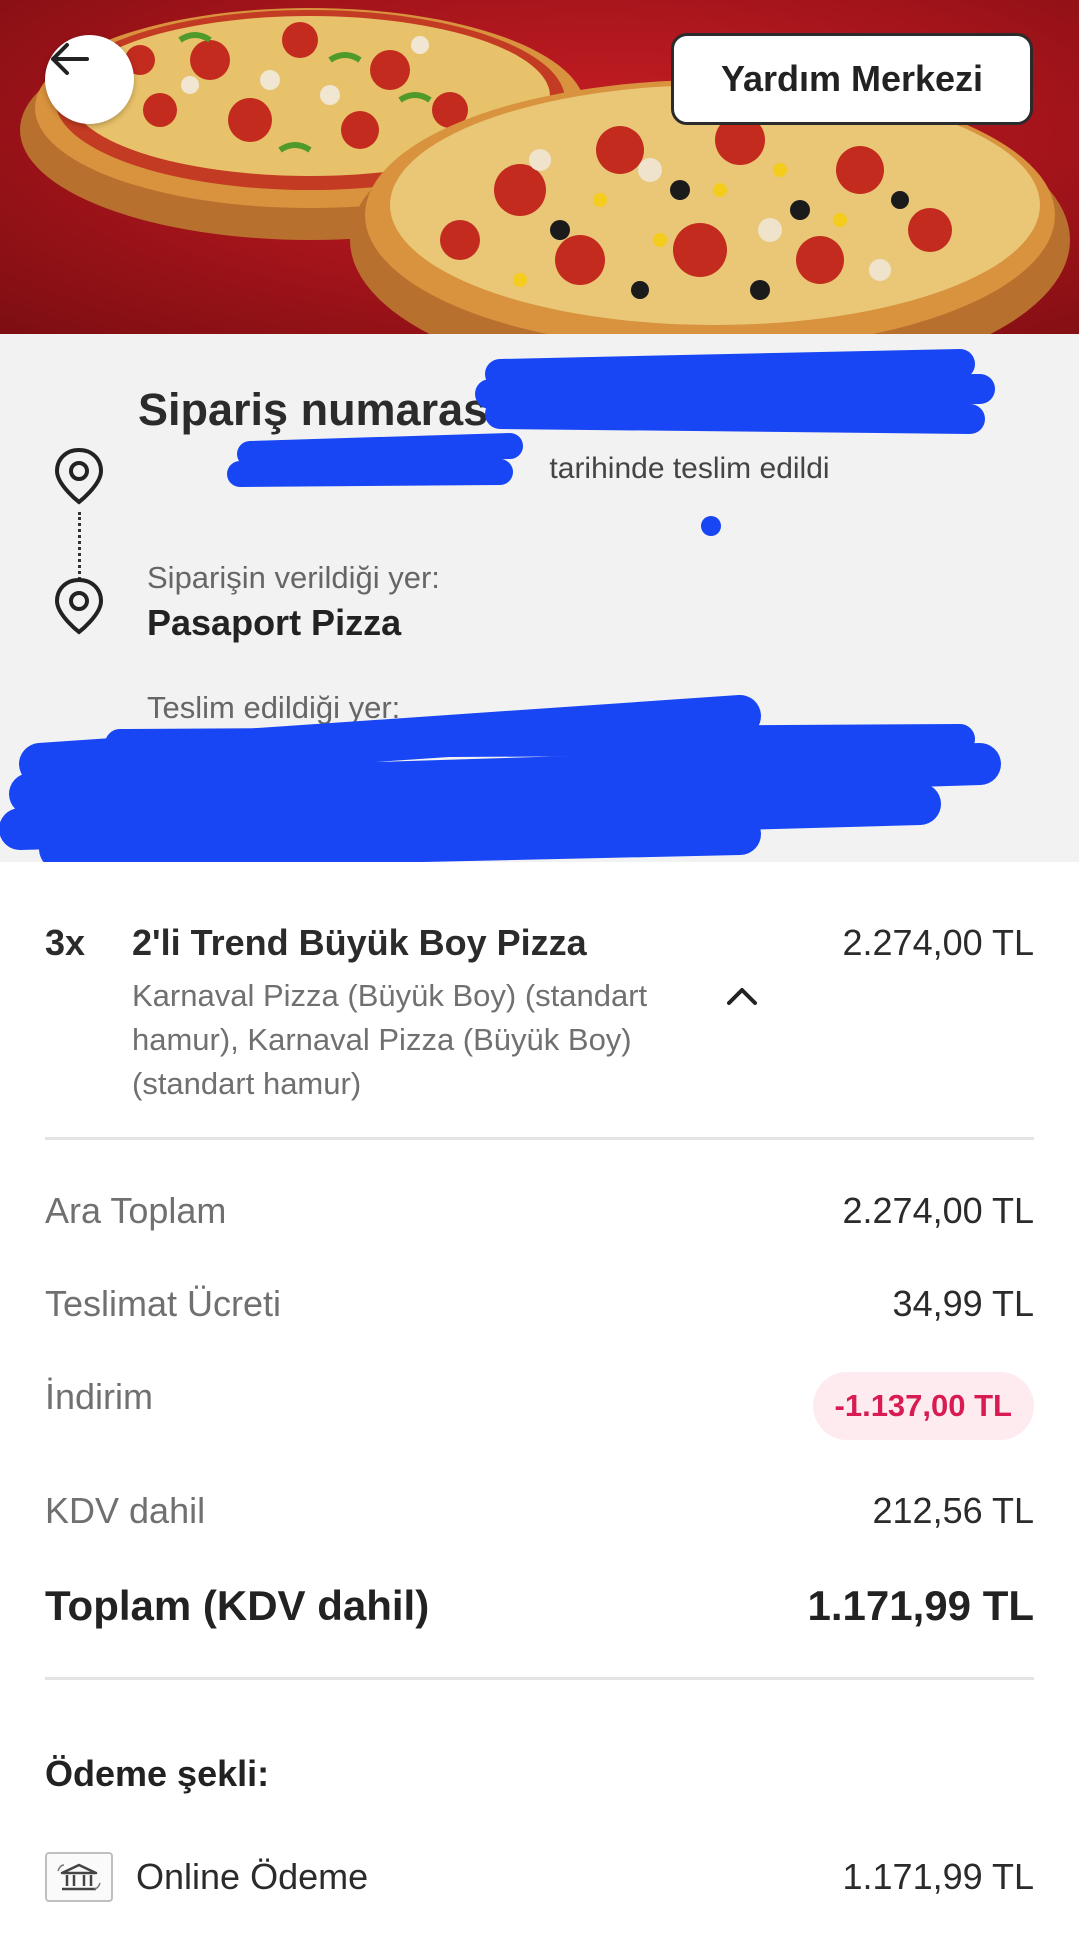  What do you see at coordinates (293, 577) in the screenshot?
I see `placed-at-label: Siparişin verildiği yer:` at bounding box center [293, 577].